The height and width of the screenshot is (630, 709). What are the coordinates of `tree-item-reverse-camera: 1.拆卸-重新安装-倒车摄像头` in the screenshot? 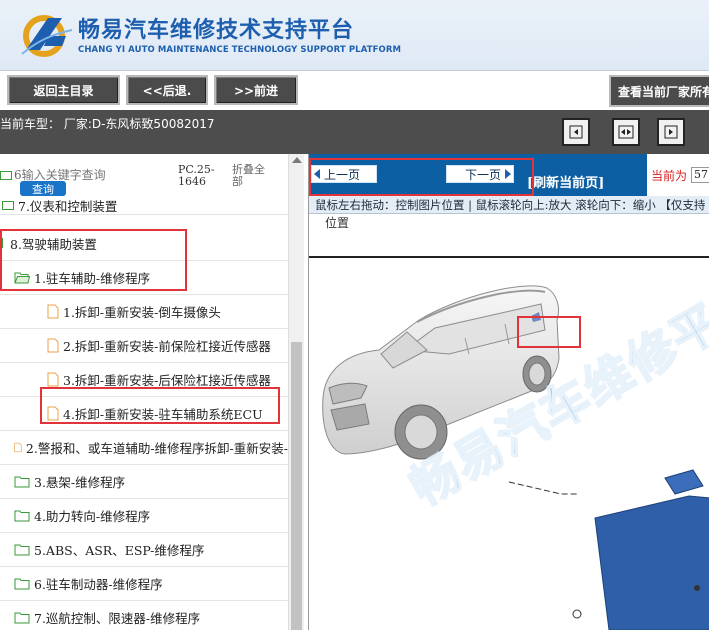 It's located at (134, 311).